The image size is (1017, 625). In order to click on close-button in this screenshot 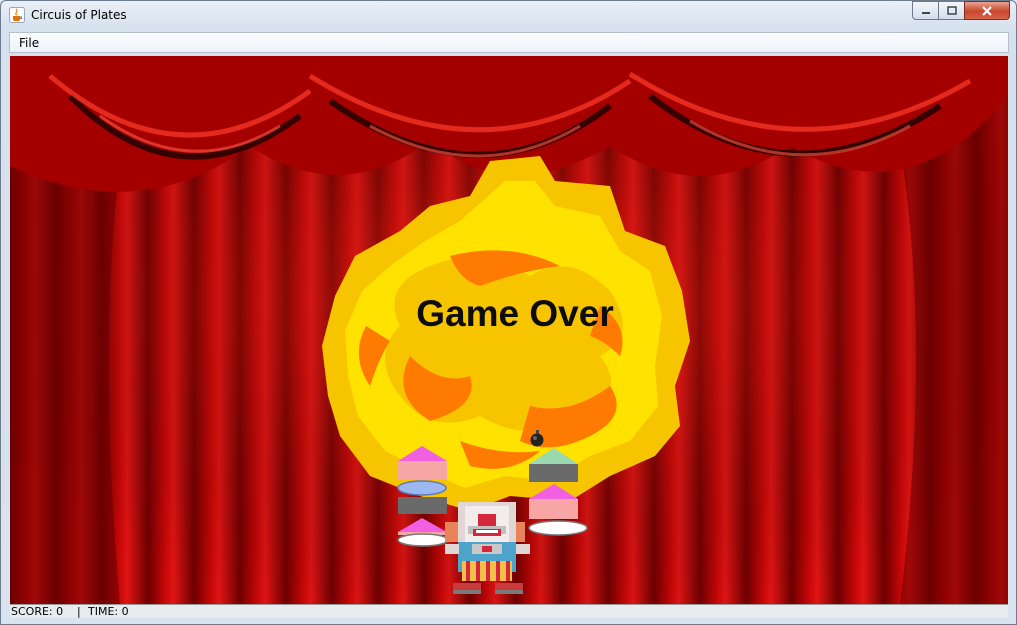, I will do `click(987, 10)`.